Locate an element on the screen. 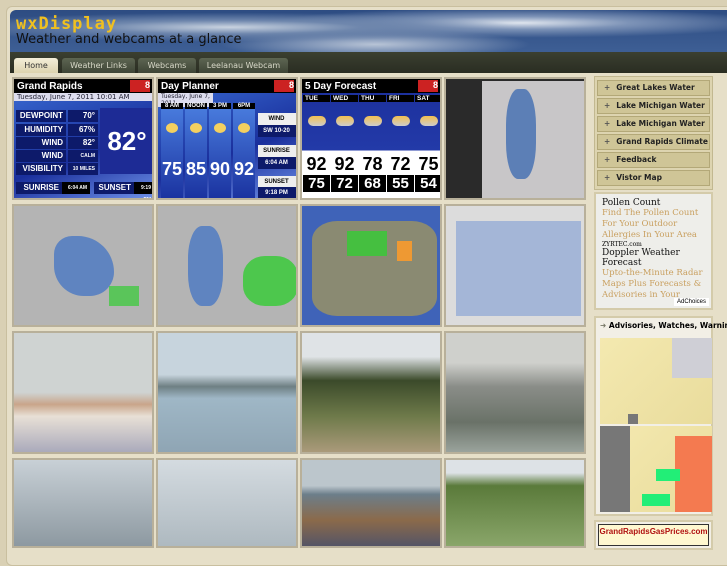  tab-webcams: Webcams is located at coordinates (167, 65).